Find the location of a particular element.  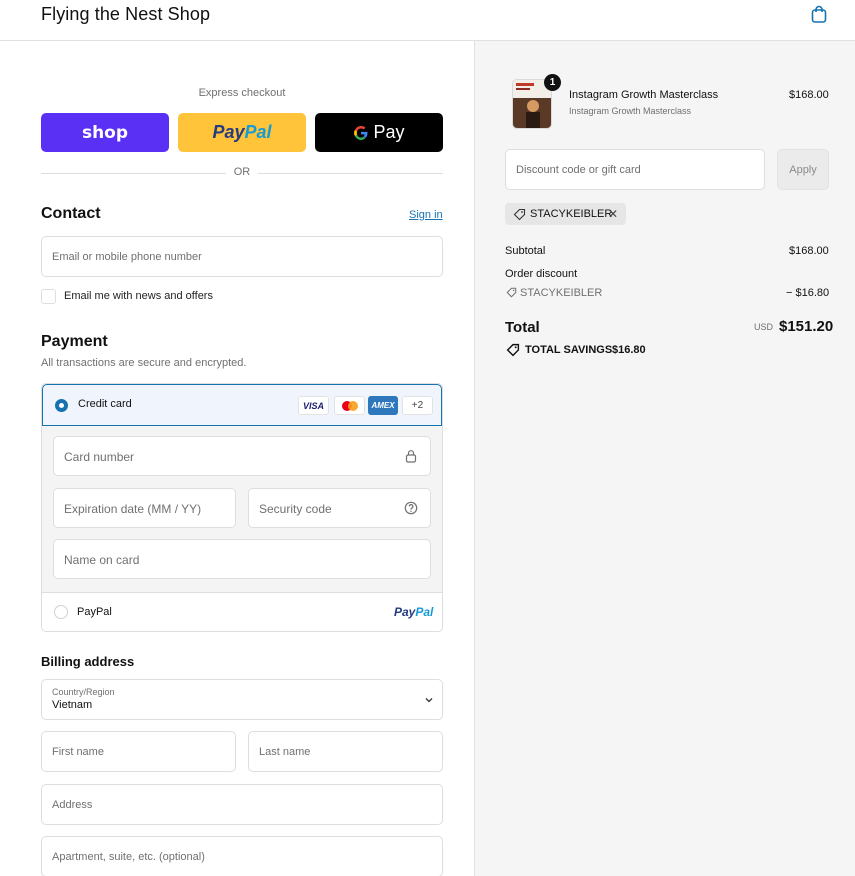

product-variant: Instagram Growth Masterclass is located at coordinates (630, 111).